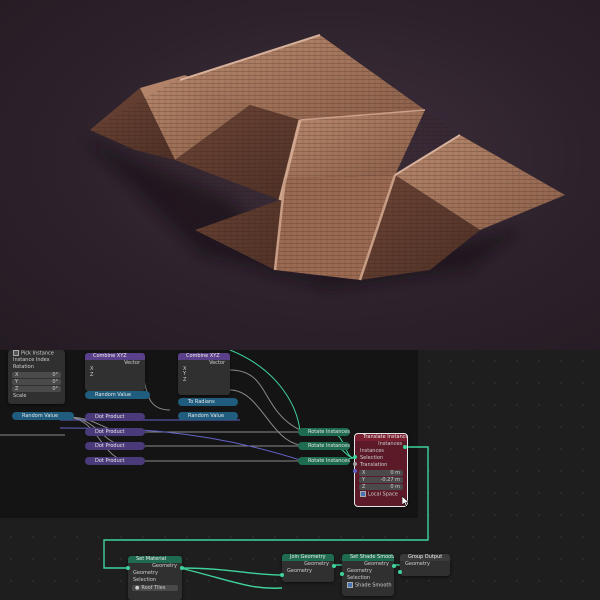  I want to click on combine-xyz-node-2: Combine XYZ Vector X Y Z, so click(204, 374).